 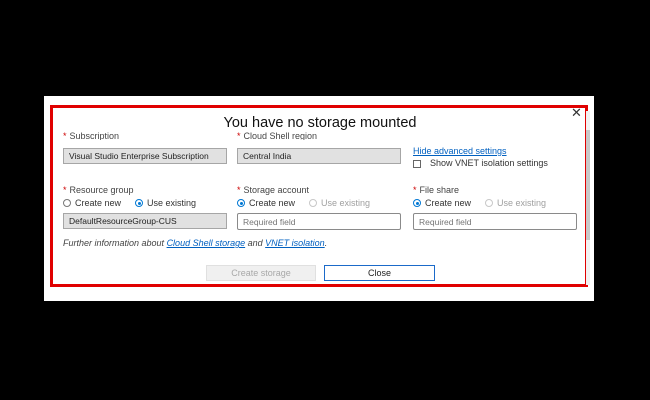 I want to click on storage-account-radios: Create new Use existing, so click(x=310, y=203).